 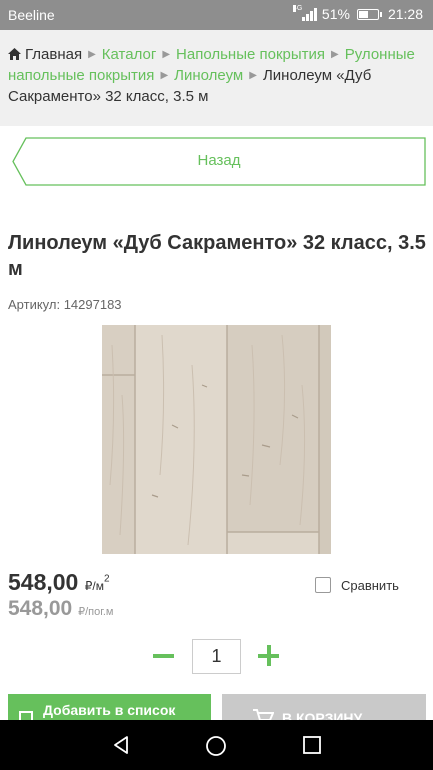 I want to click on status-right: 4G 51% 21:28, so click(x=357, y=13).